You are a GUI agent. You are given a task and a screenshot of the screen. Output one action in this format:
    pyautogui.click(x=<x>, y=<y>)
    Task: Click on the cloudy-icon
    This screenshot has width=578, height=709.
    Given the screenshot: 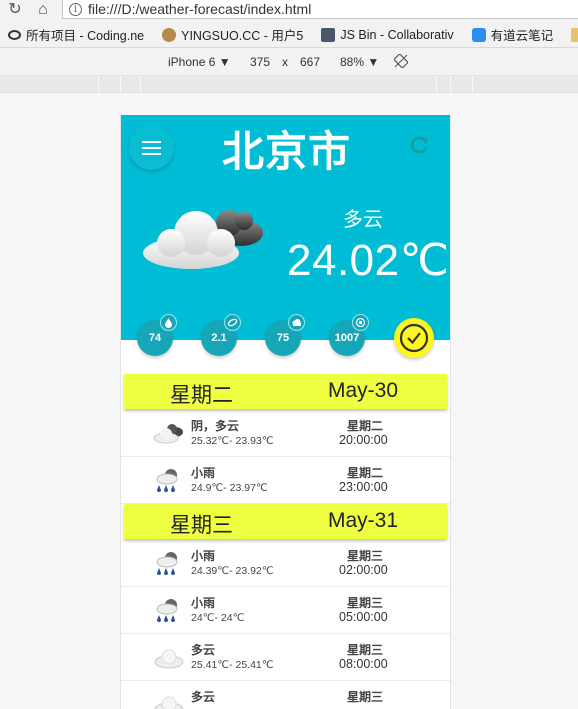 What is the action you would take?
    pyautogui.click(x=169, y=434)
    